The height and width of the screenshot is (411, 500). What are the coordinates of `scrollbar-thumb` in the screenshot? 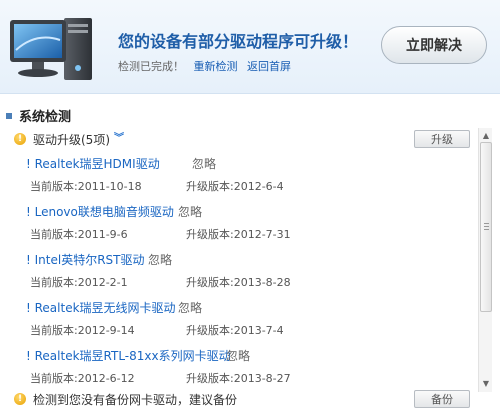 It's located at (486, 227).